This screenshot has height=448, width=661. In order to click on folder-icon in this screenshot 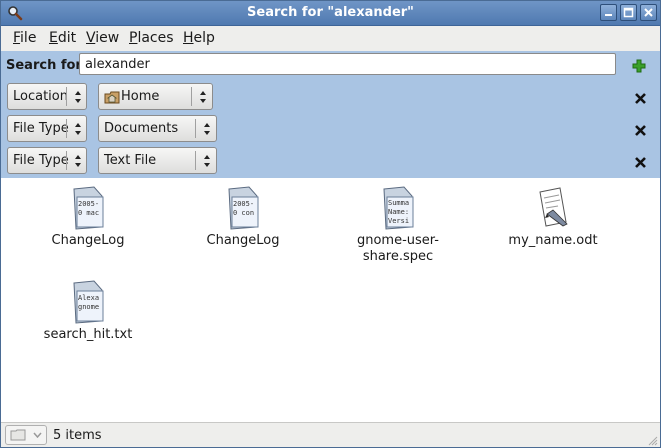, I will do `click(18, 435)`.